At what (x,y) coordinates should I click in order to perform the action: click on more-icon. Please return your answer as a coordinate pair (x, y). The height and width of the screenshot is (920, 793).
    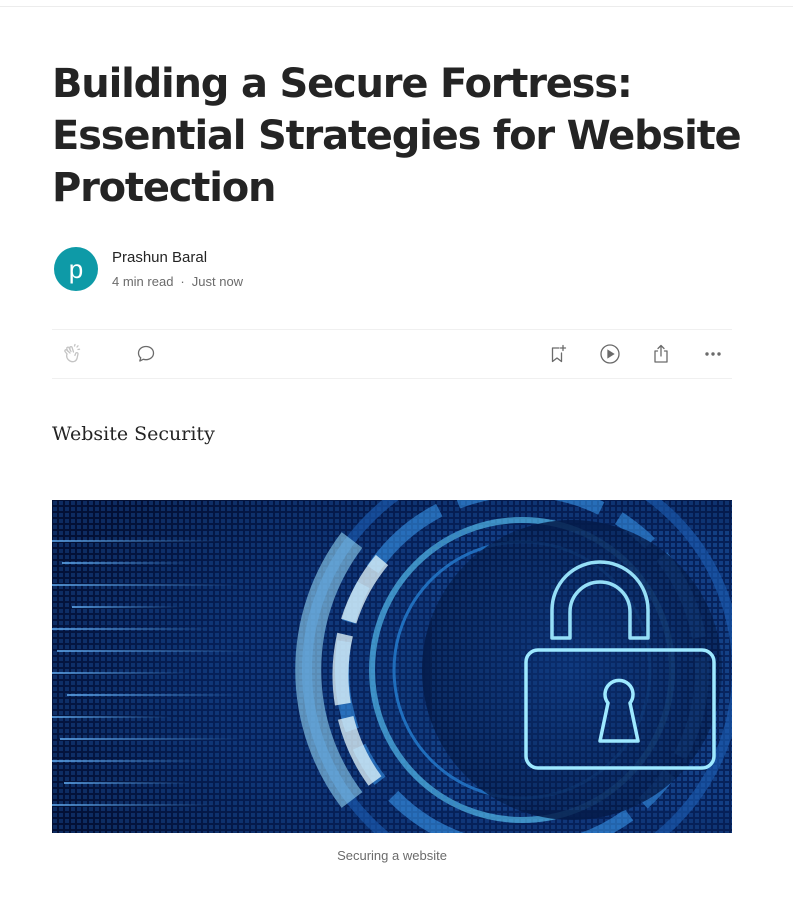
    Looking at the image, I should click on (713, 354).